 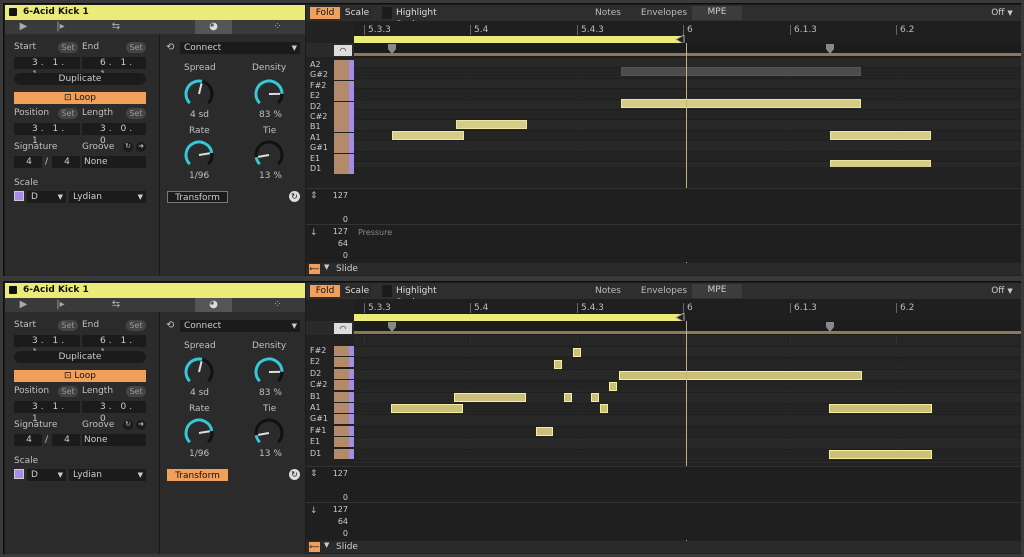 I want to click on pressure-lane: ↓ 127 Pressure 64 0, so click(x=663, y=243).